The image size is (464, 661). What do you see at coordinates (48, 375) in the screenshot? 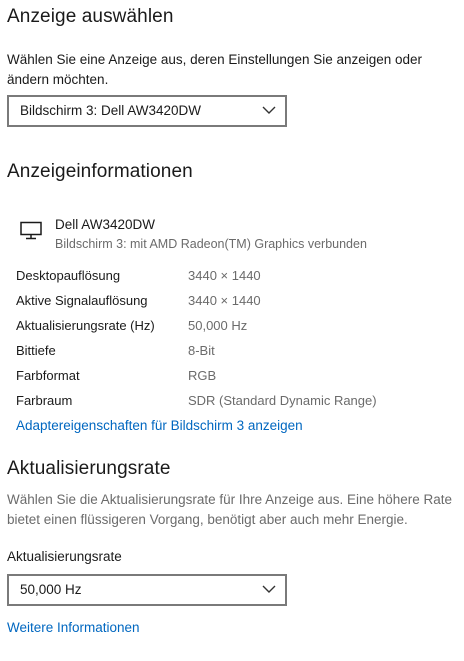
I see `info-label-color-format: Farbformat` at bounding box center [48, 375].